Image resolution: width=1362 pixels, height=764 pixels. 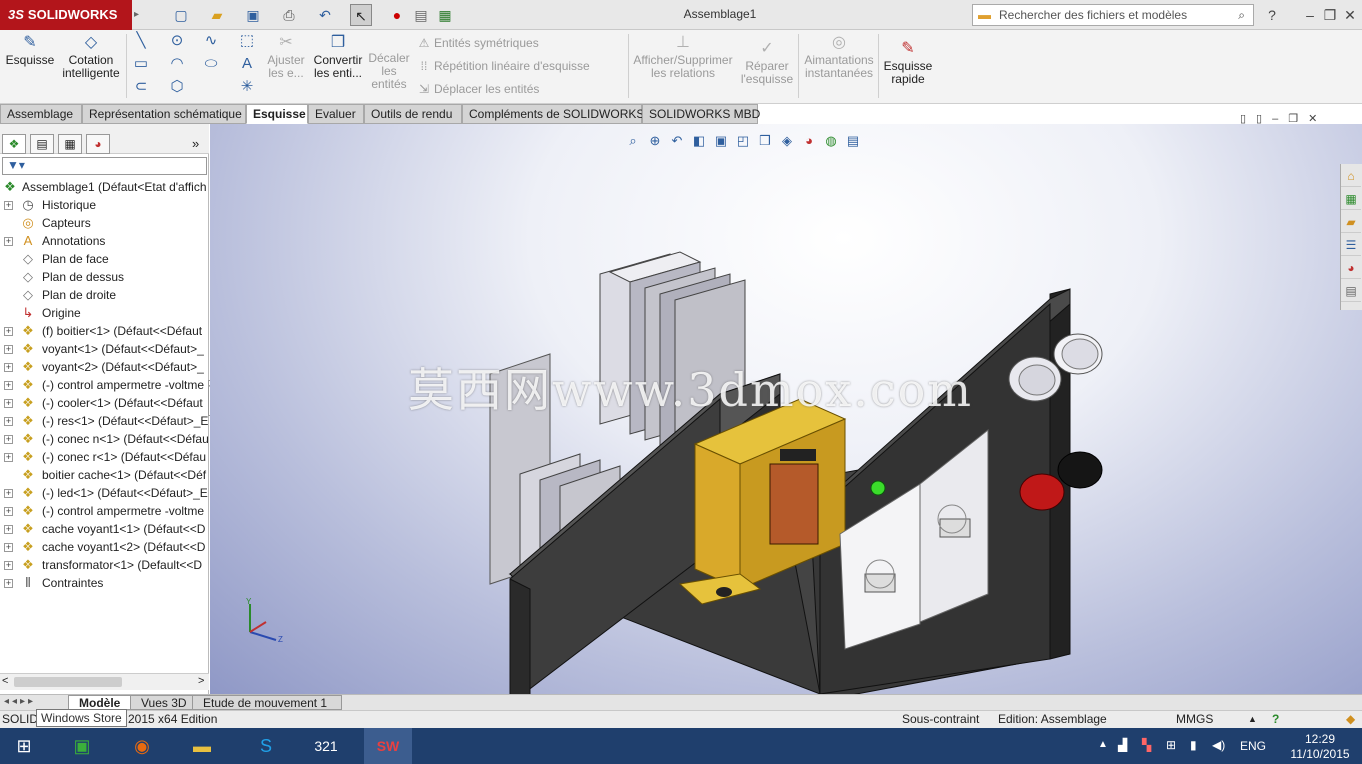 I want to click on construction-icon: ⬚, so click(x=247, y=41).